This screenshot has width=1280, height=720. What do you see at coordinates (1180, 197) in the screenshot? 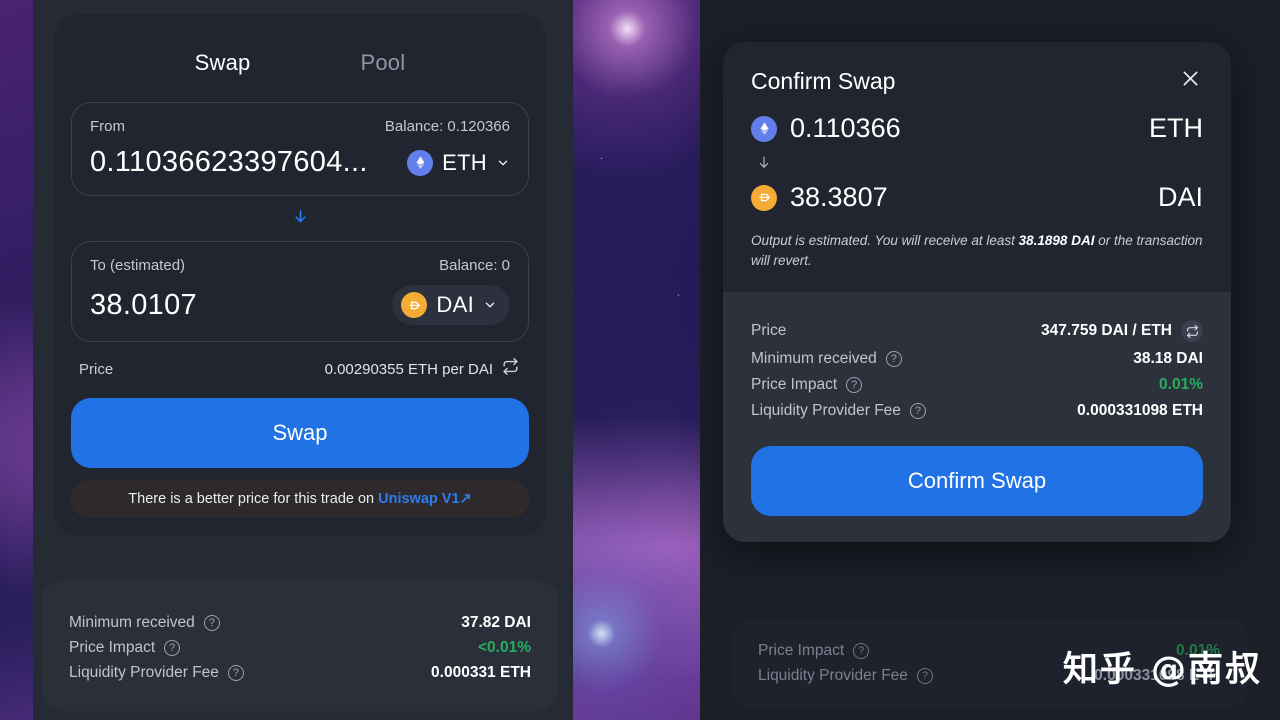
I see `modal-to-symbol: DAI` at bounding box center [1180, 197].